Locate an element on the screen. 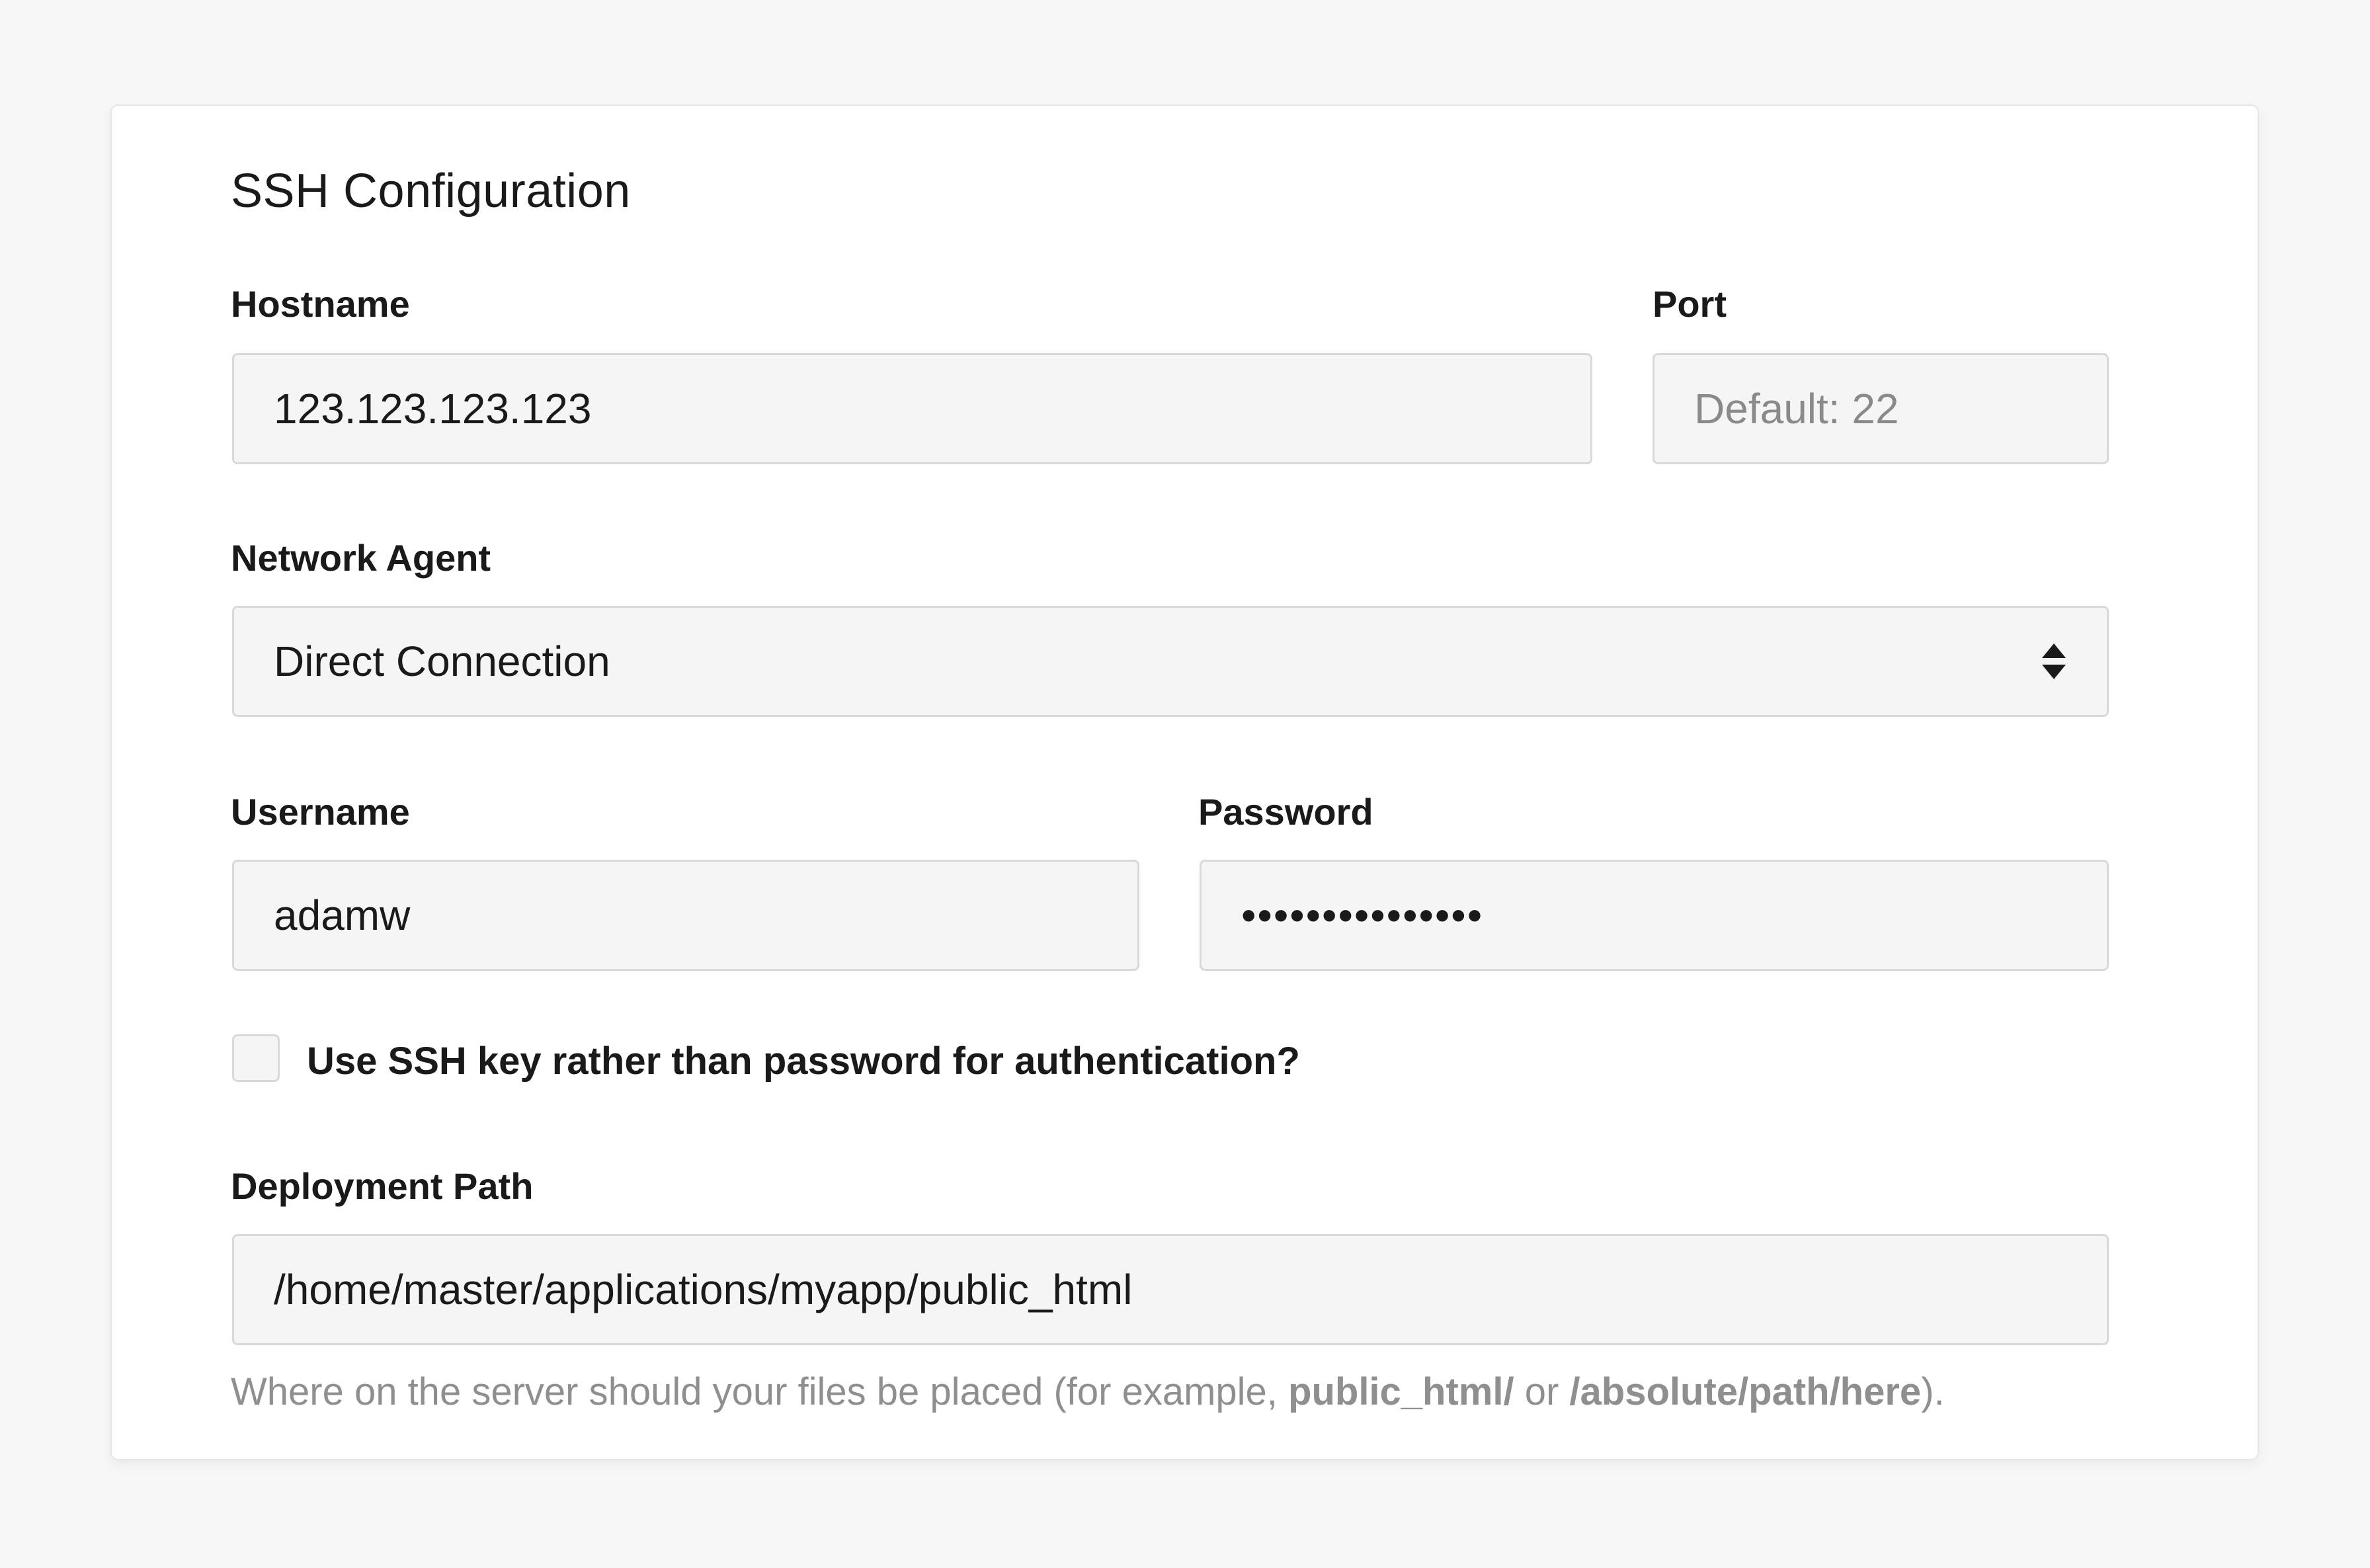 Image resolution: width=2370 pixels, height=1568 pixels. help-or: or is located at coordinates (1542, 1391).